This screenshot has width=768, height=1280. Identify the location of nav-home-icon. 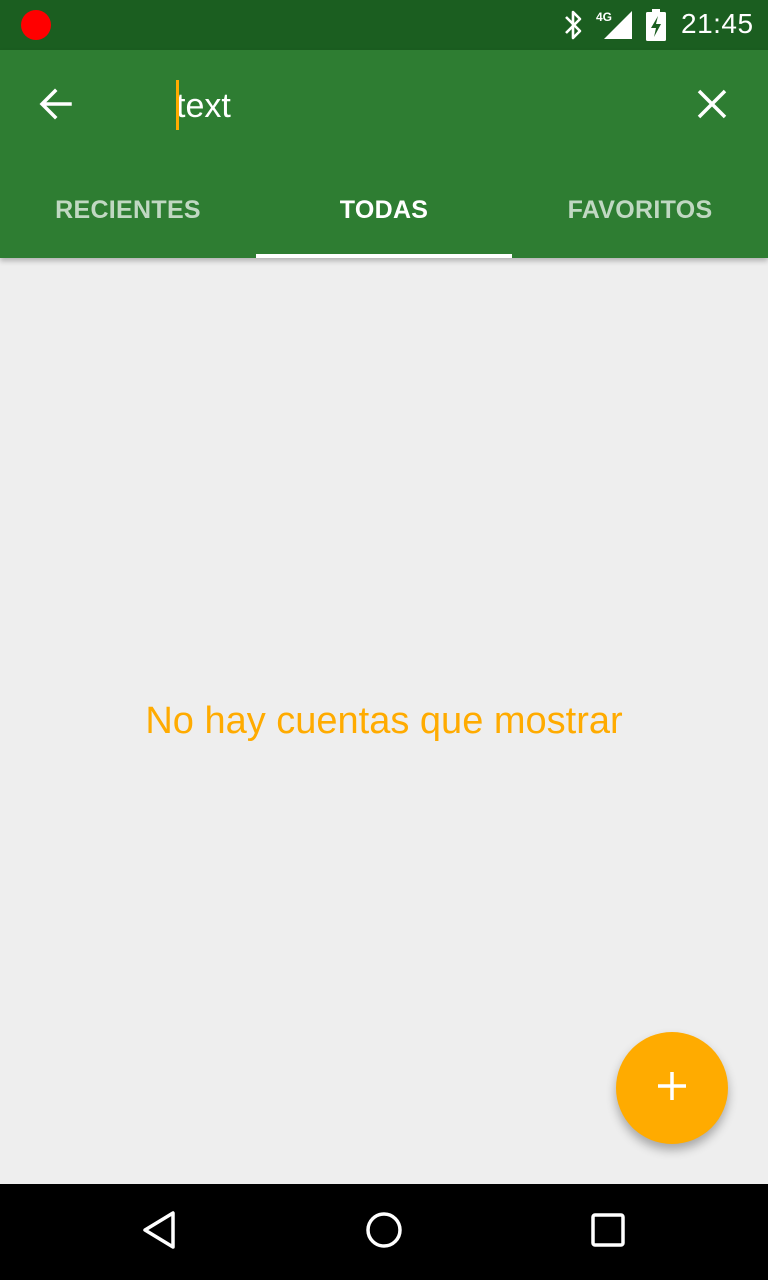
(384, 1232).